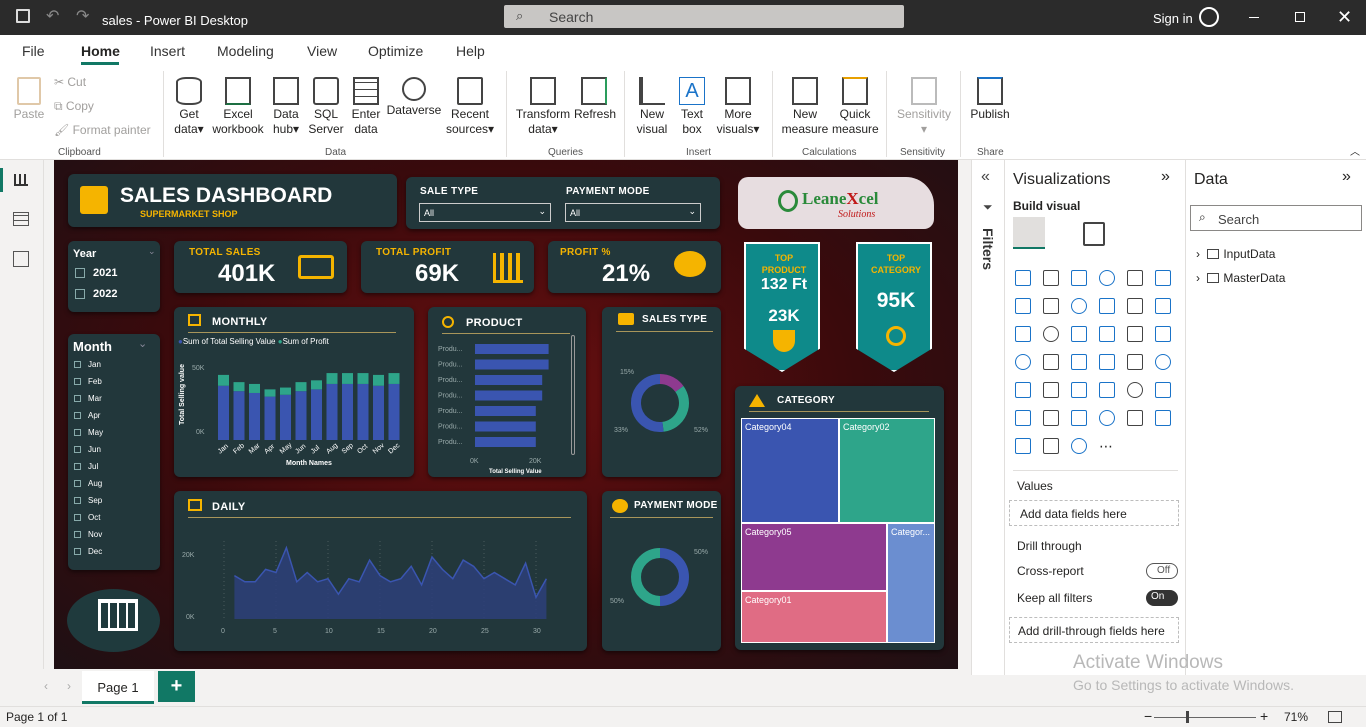 Image resolution: width=1366 pixels, height=727 pixels. Describe the element at coordinates (326, 107) in the screenshot. I see `sql-server-button: SQL Server` at that location.